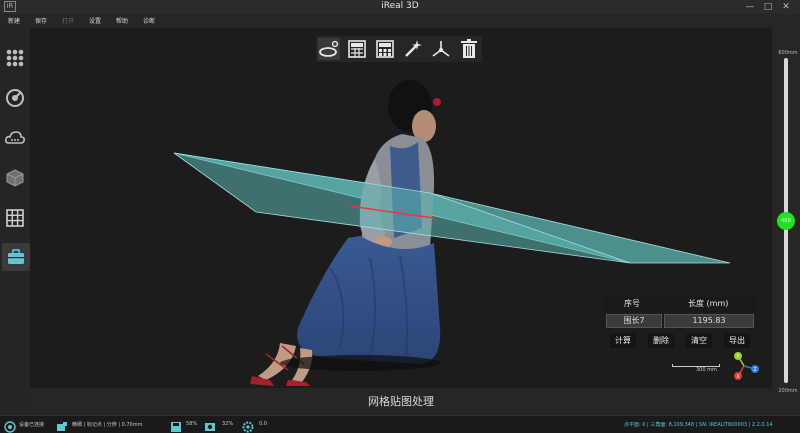 The image size is (800, 433). What do you see at coordinates (400, 21) in the screenshot?
I see `menu-bar: 新建 保存 打开 设置 帮助 诊断` at bounding box center [400, 21].